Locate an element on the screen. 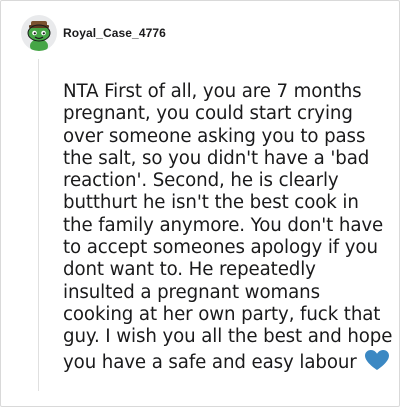 The image size is (400, 407). reddit-snoo-avatar-icon is located at coordinates (39, 36).